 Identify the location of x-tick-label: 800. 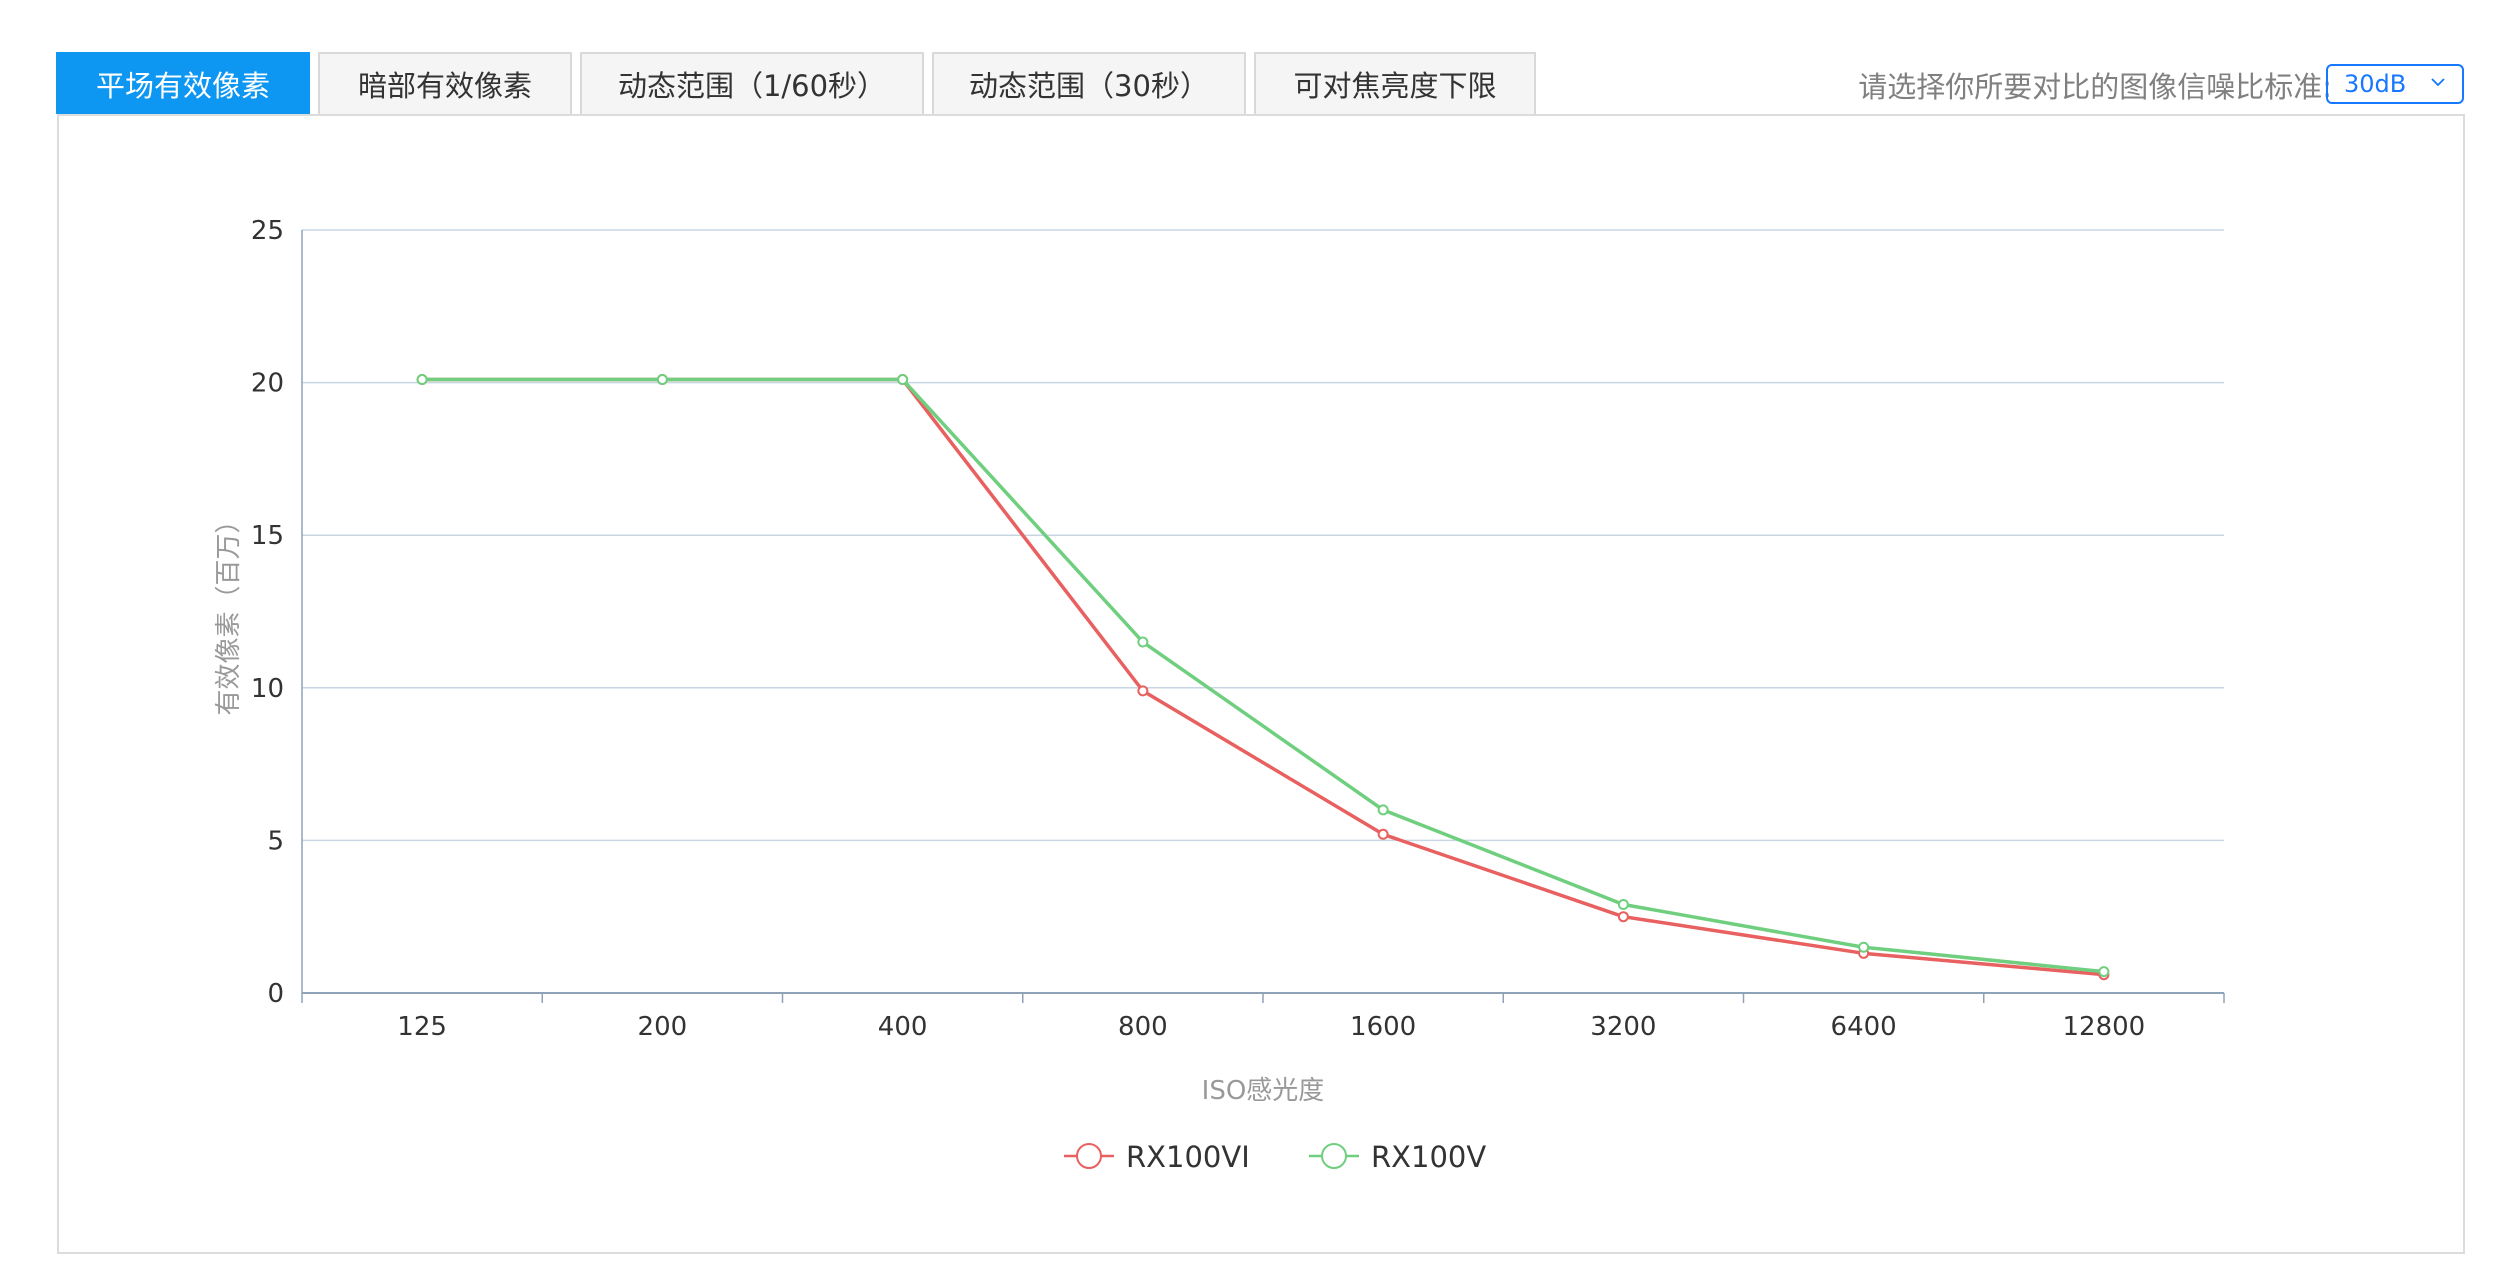
(1143, 1027).